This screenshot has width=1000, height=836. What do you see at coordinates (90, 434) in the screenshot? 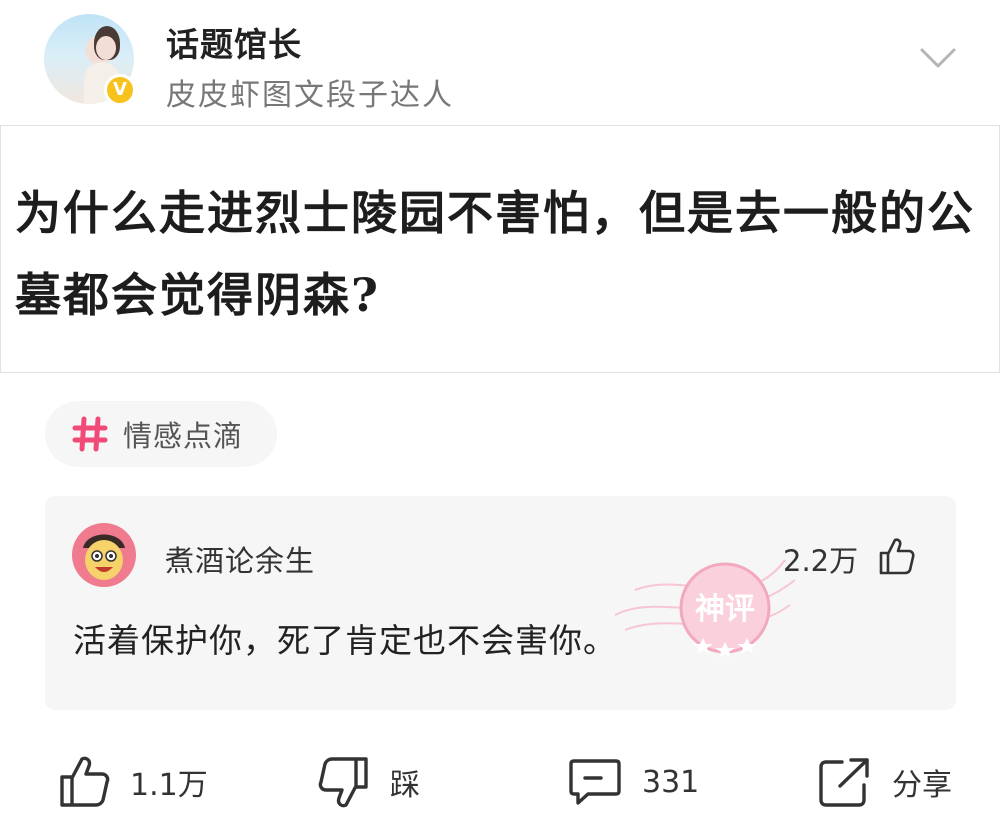
I see `hash-icon` at bounding box center [90, 434].